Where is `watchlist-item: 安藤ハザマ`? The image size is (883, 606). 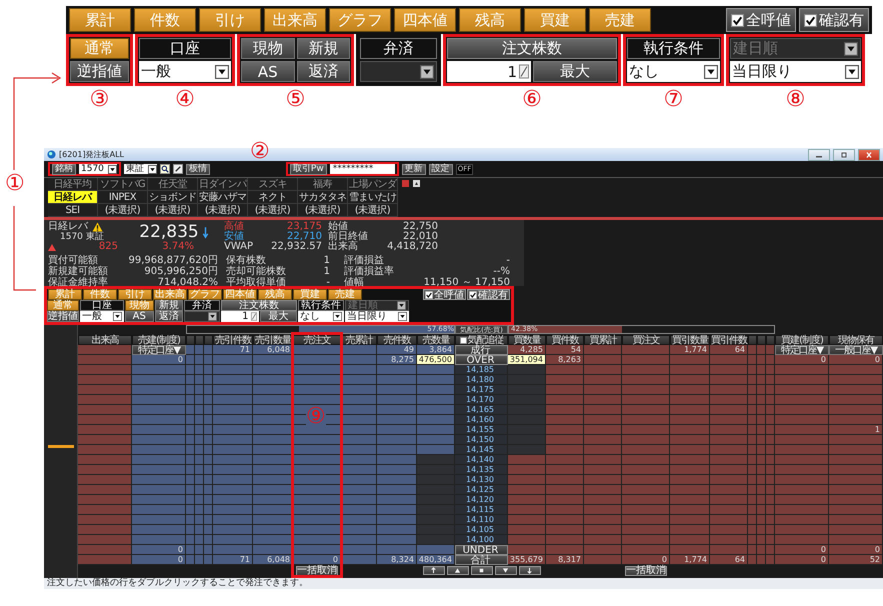
watchlist-item: 安藤ハザマ is located at coordinates (223, 197).